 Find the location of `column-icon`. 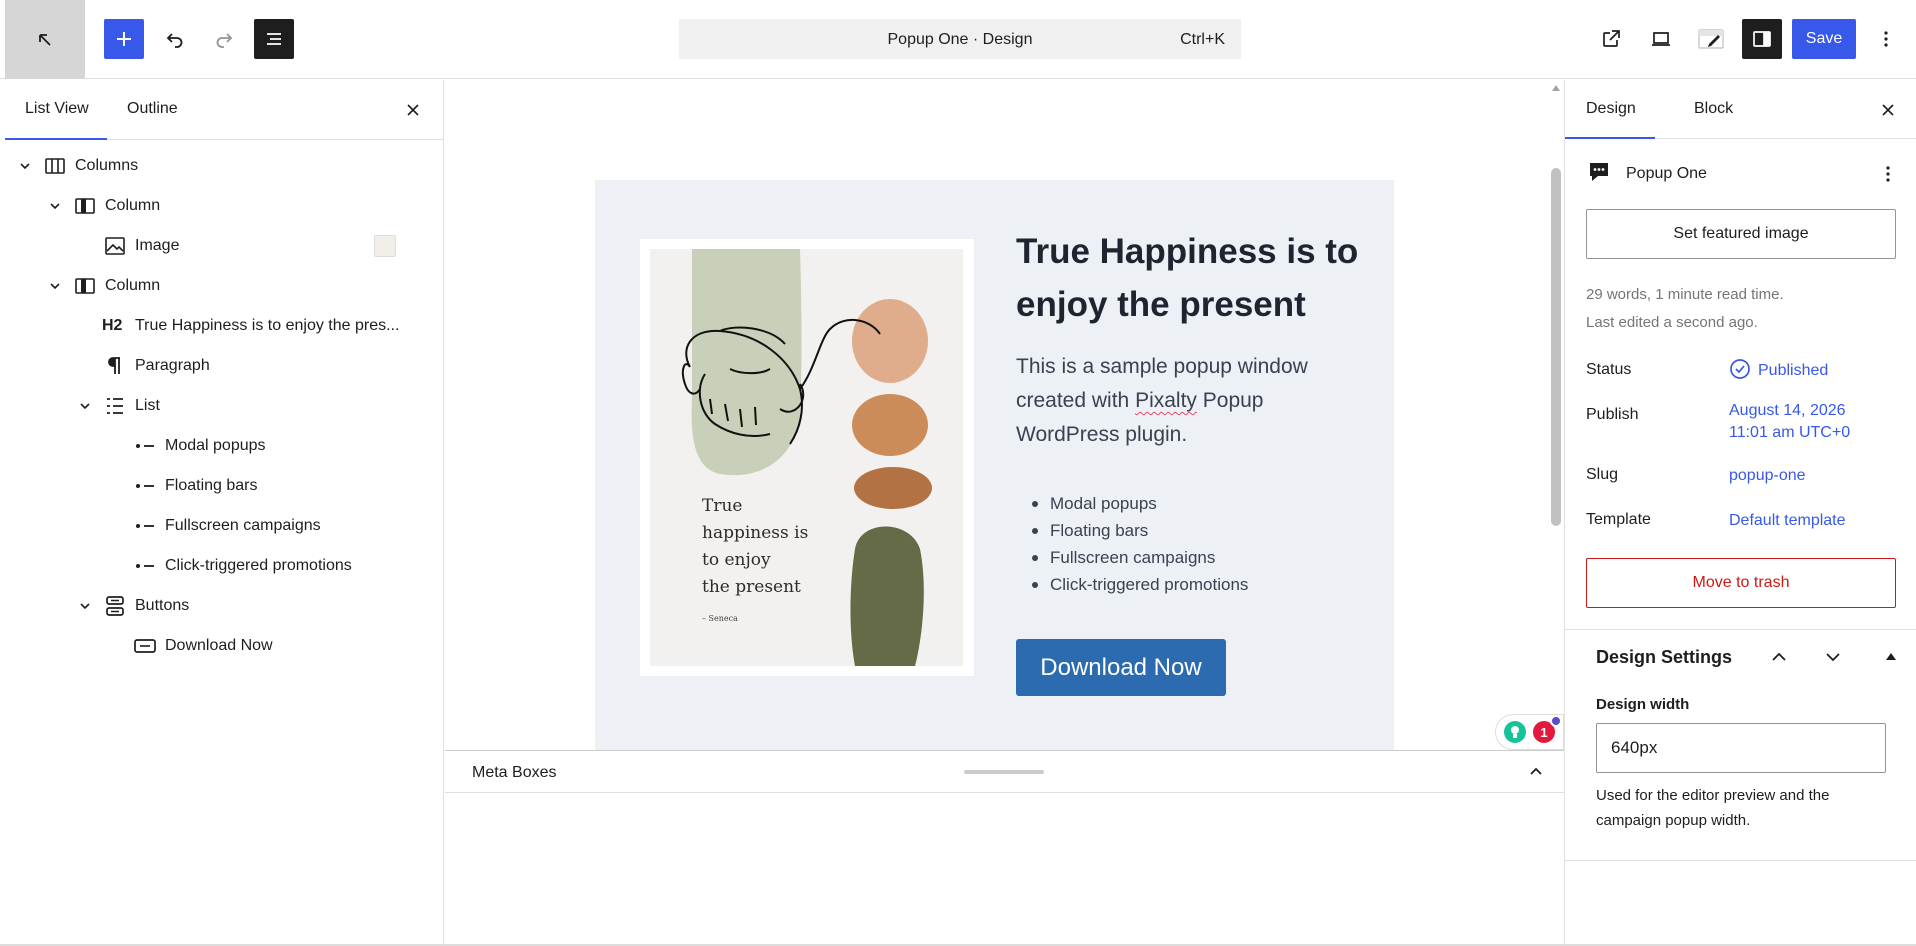

column-icon is located at coordinates (85, 286).